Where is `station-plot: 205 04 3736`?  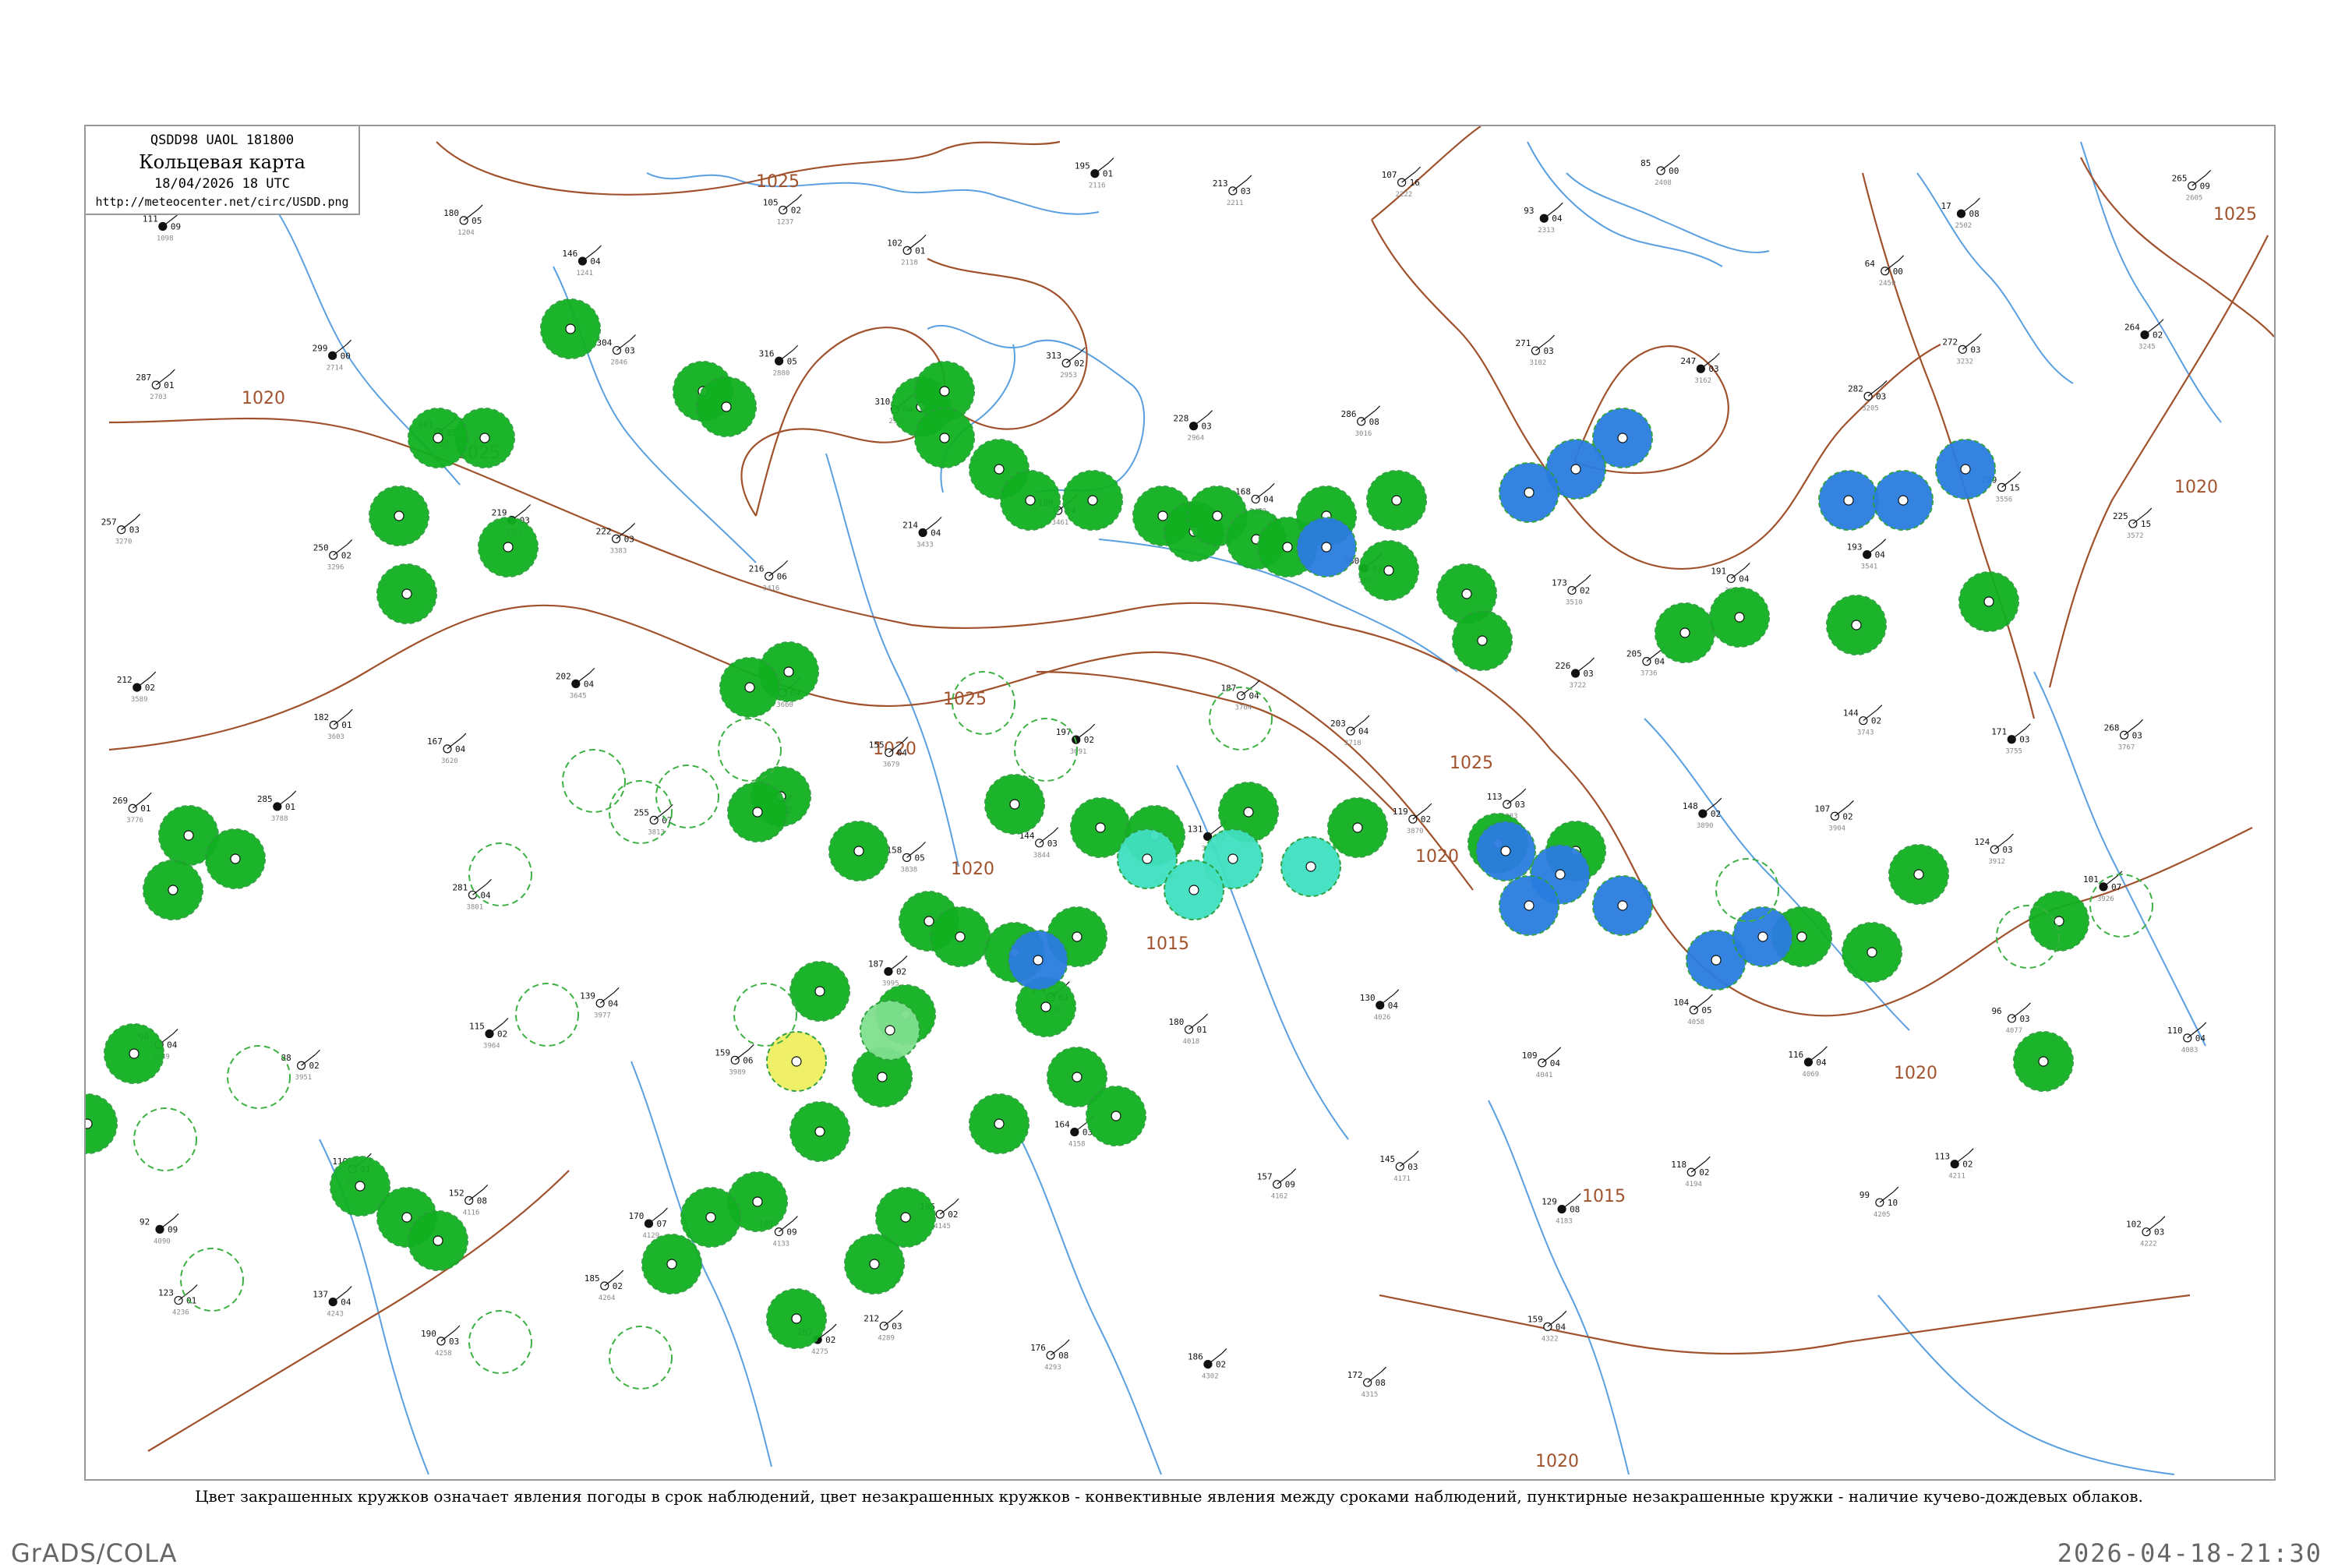 station-plot: 205 04 3736 is located at coordinates (1646, 661).